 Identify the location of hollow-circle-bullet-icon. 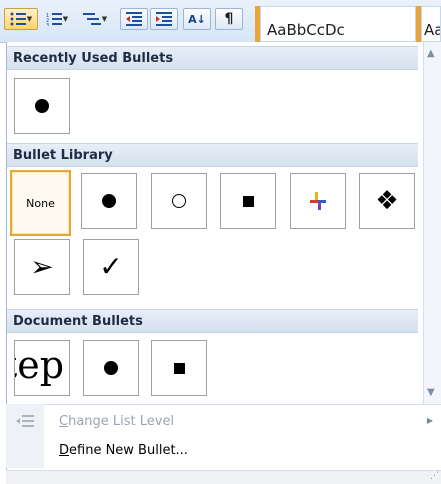
(179, 201).